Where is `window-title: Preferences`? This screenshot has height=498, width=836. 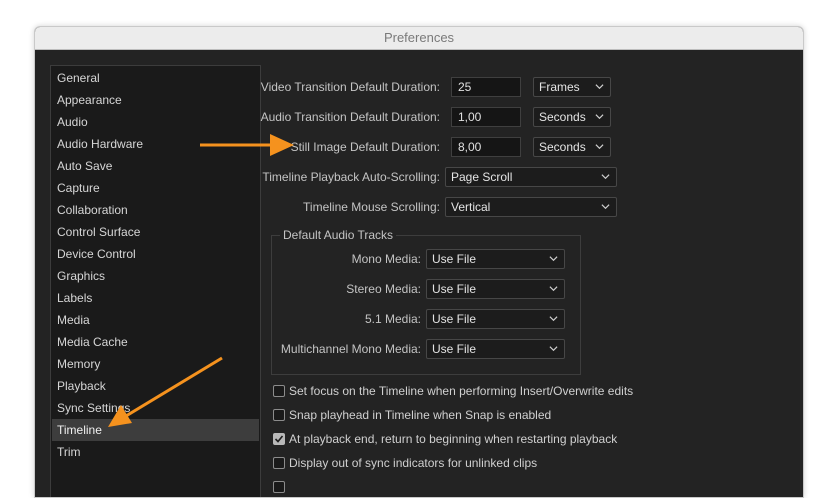 window-title: Preferences is located at coordinates (419, 38).